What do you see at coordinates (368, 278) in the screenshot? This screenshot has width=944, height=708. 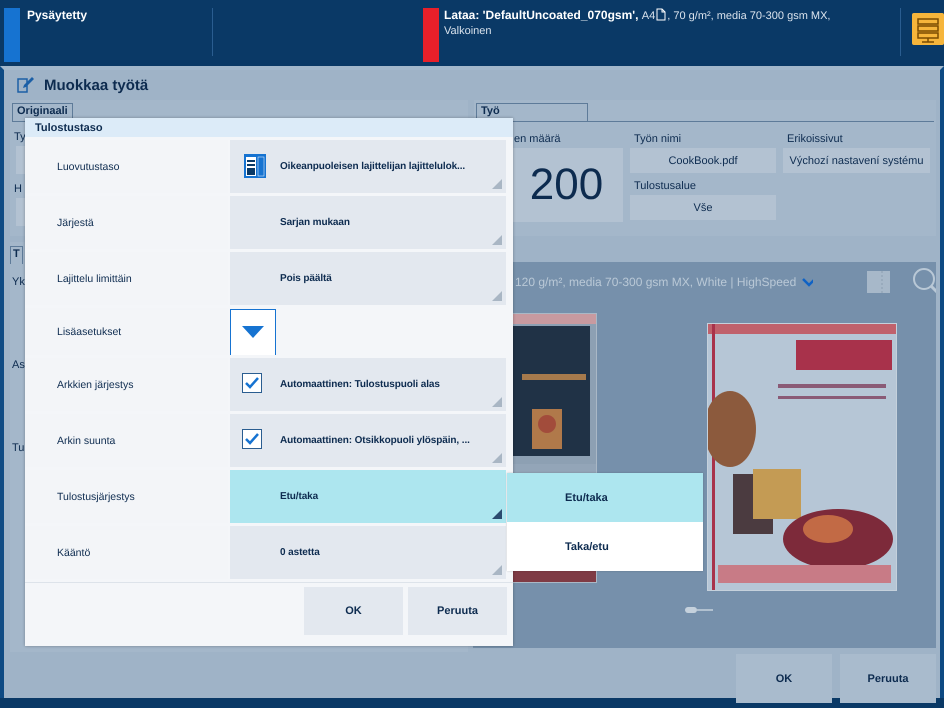 I see `setting-dropdown: Pois päältä` at bounding box center [368, 278].